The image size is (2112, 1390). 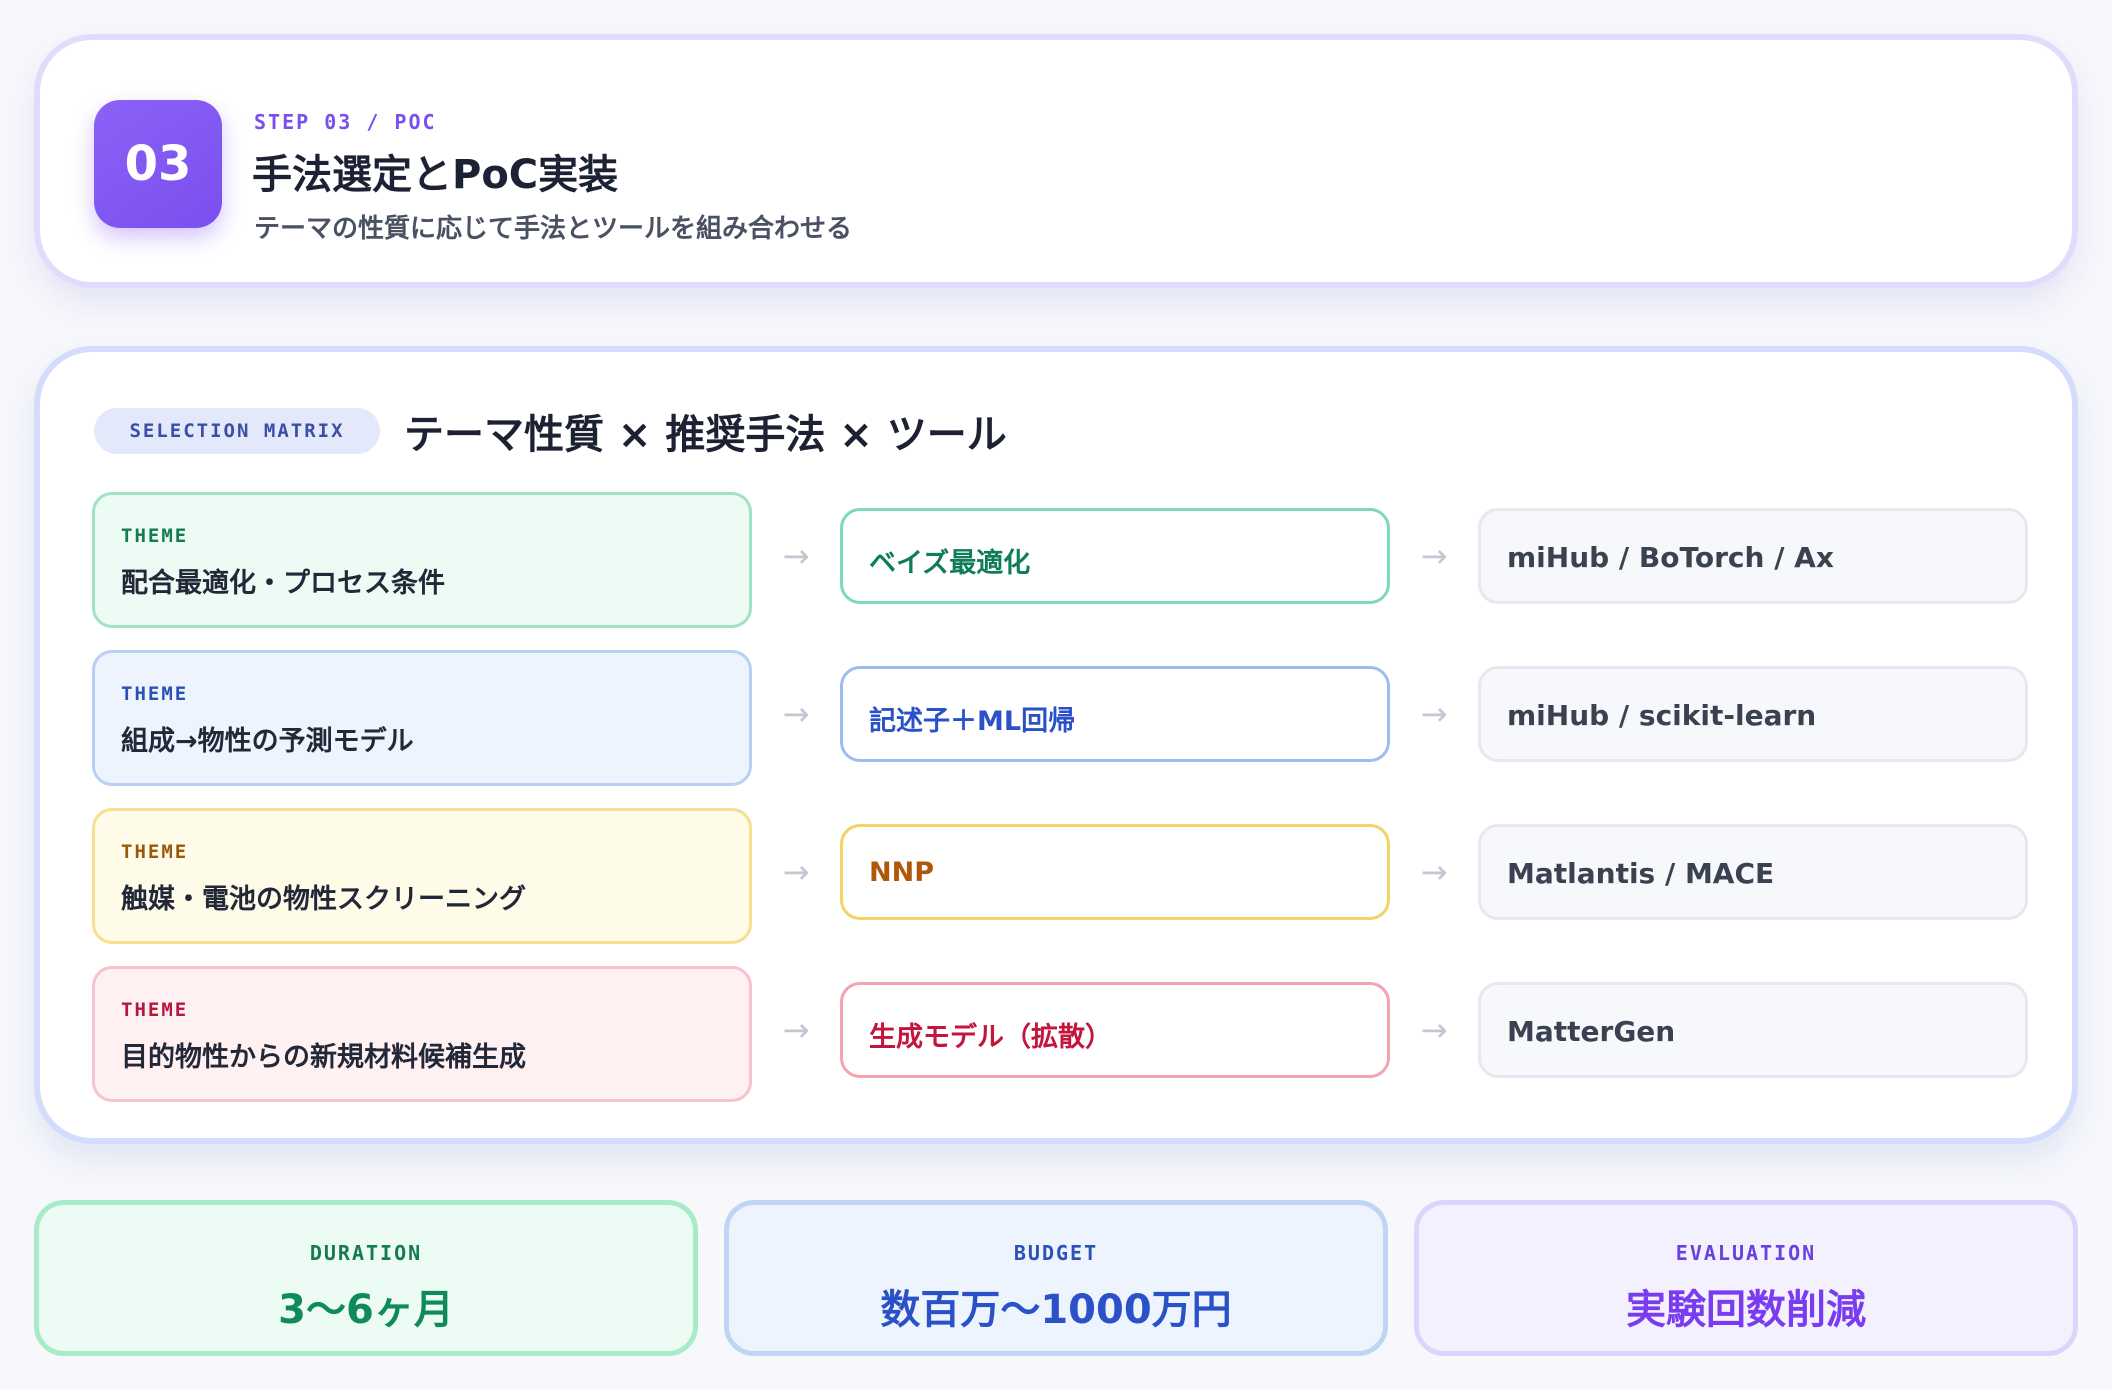 I want to click on method-text: NNP, so click(x=901, y=872).